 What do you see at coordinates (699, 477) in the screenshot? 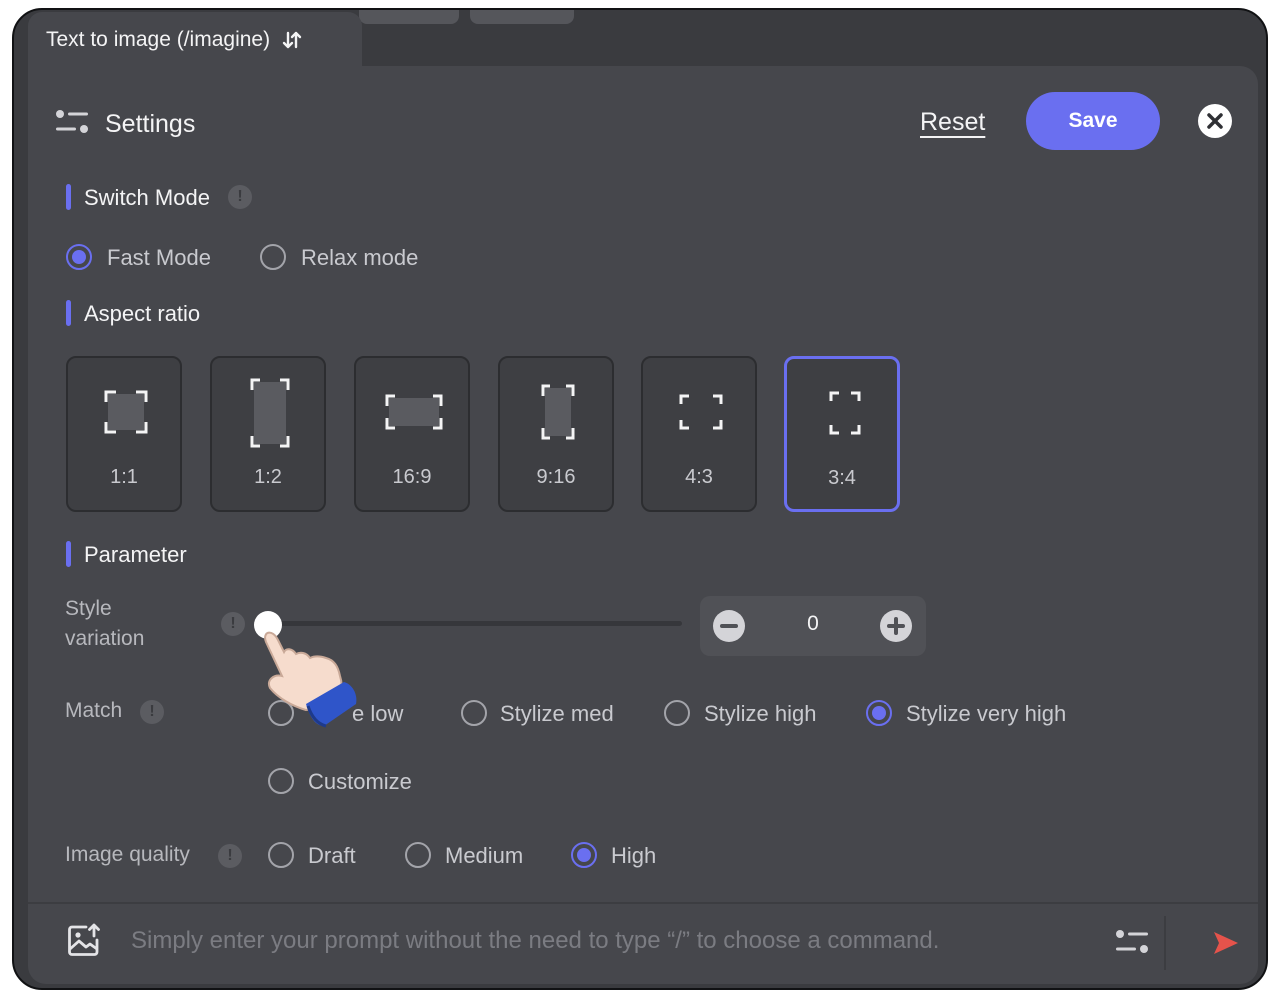
I see `ratio-label: 4:3` at bounding box center [699, 477].